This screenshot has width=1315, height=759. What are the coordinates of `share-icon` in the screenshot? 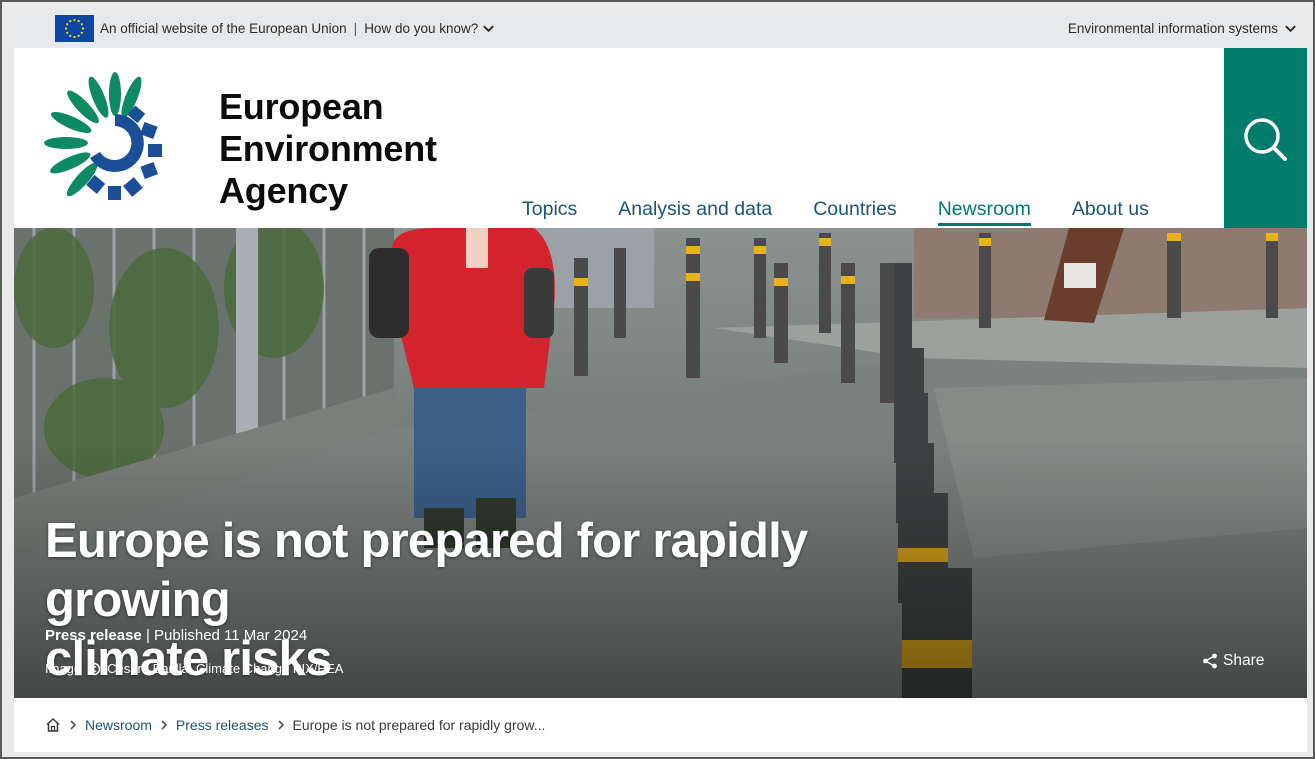 It's located at (1210, 661).